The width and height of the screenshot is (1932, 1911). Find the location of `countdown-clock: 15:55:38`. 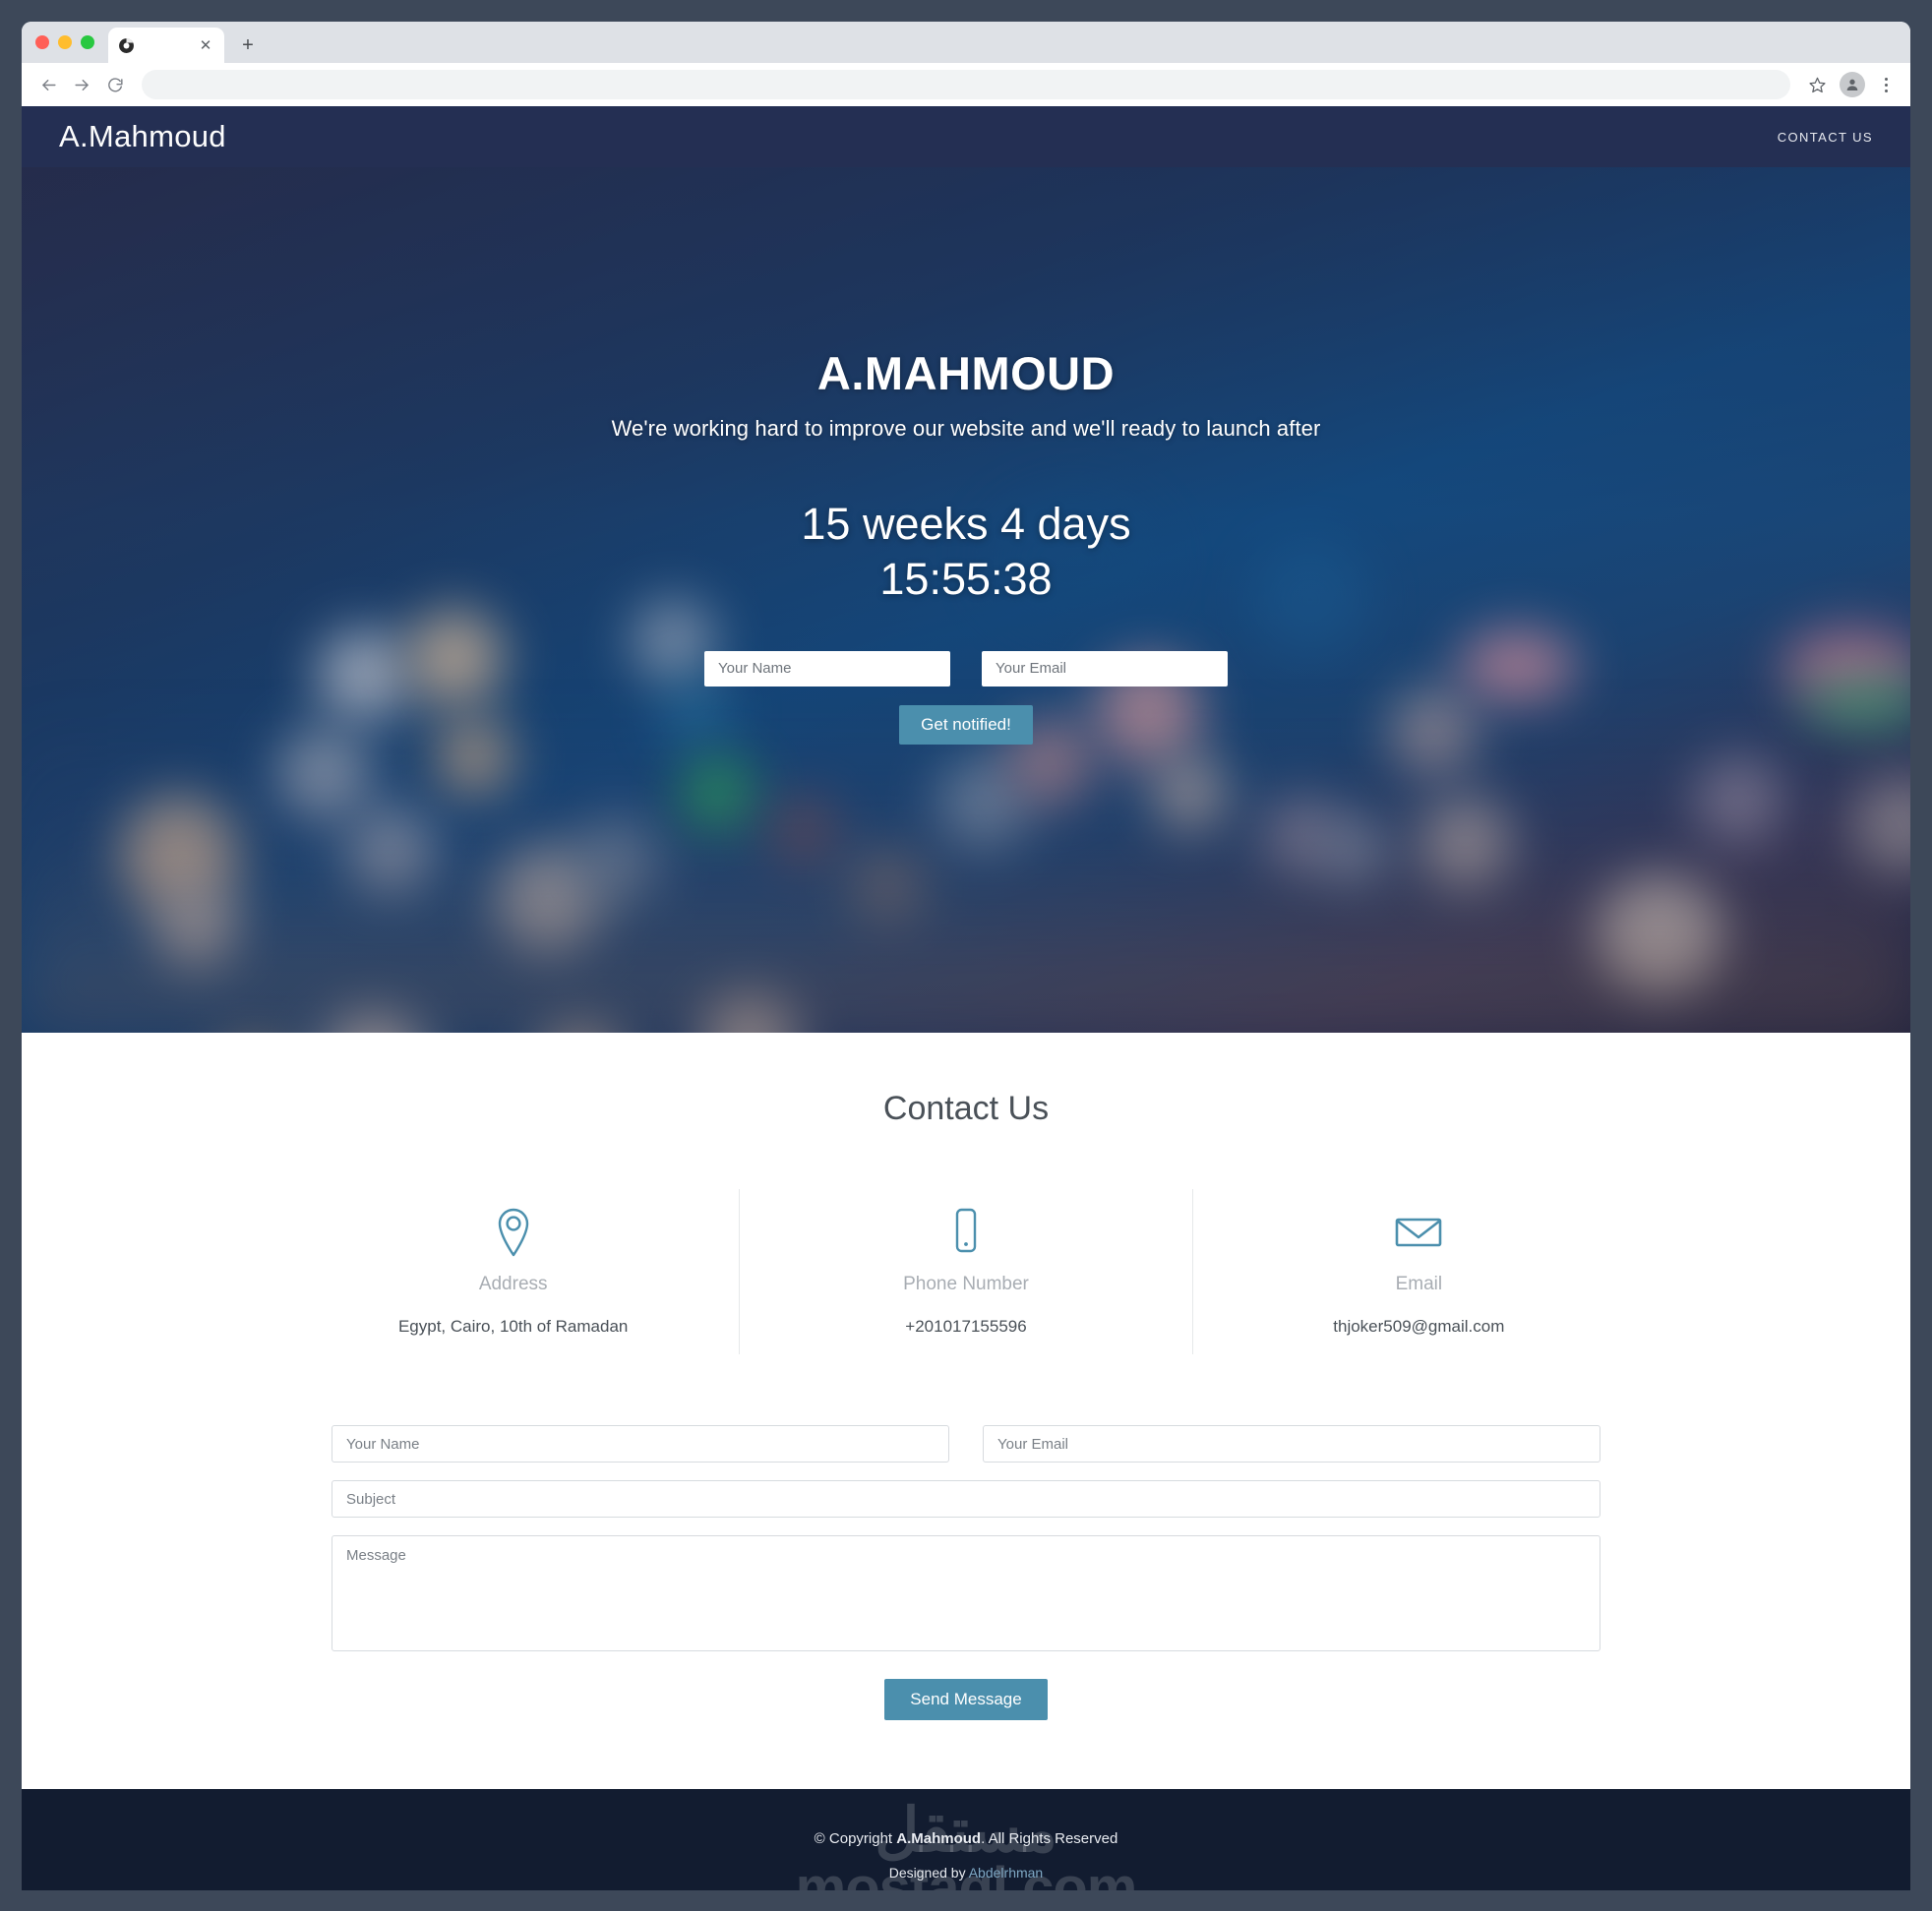

countdown-clock: 15:55:38 is located at coordinates (966, 579).